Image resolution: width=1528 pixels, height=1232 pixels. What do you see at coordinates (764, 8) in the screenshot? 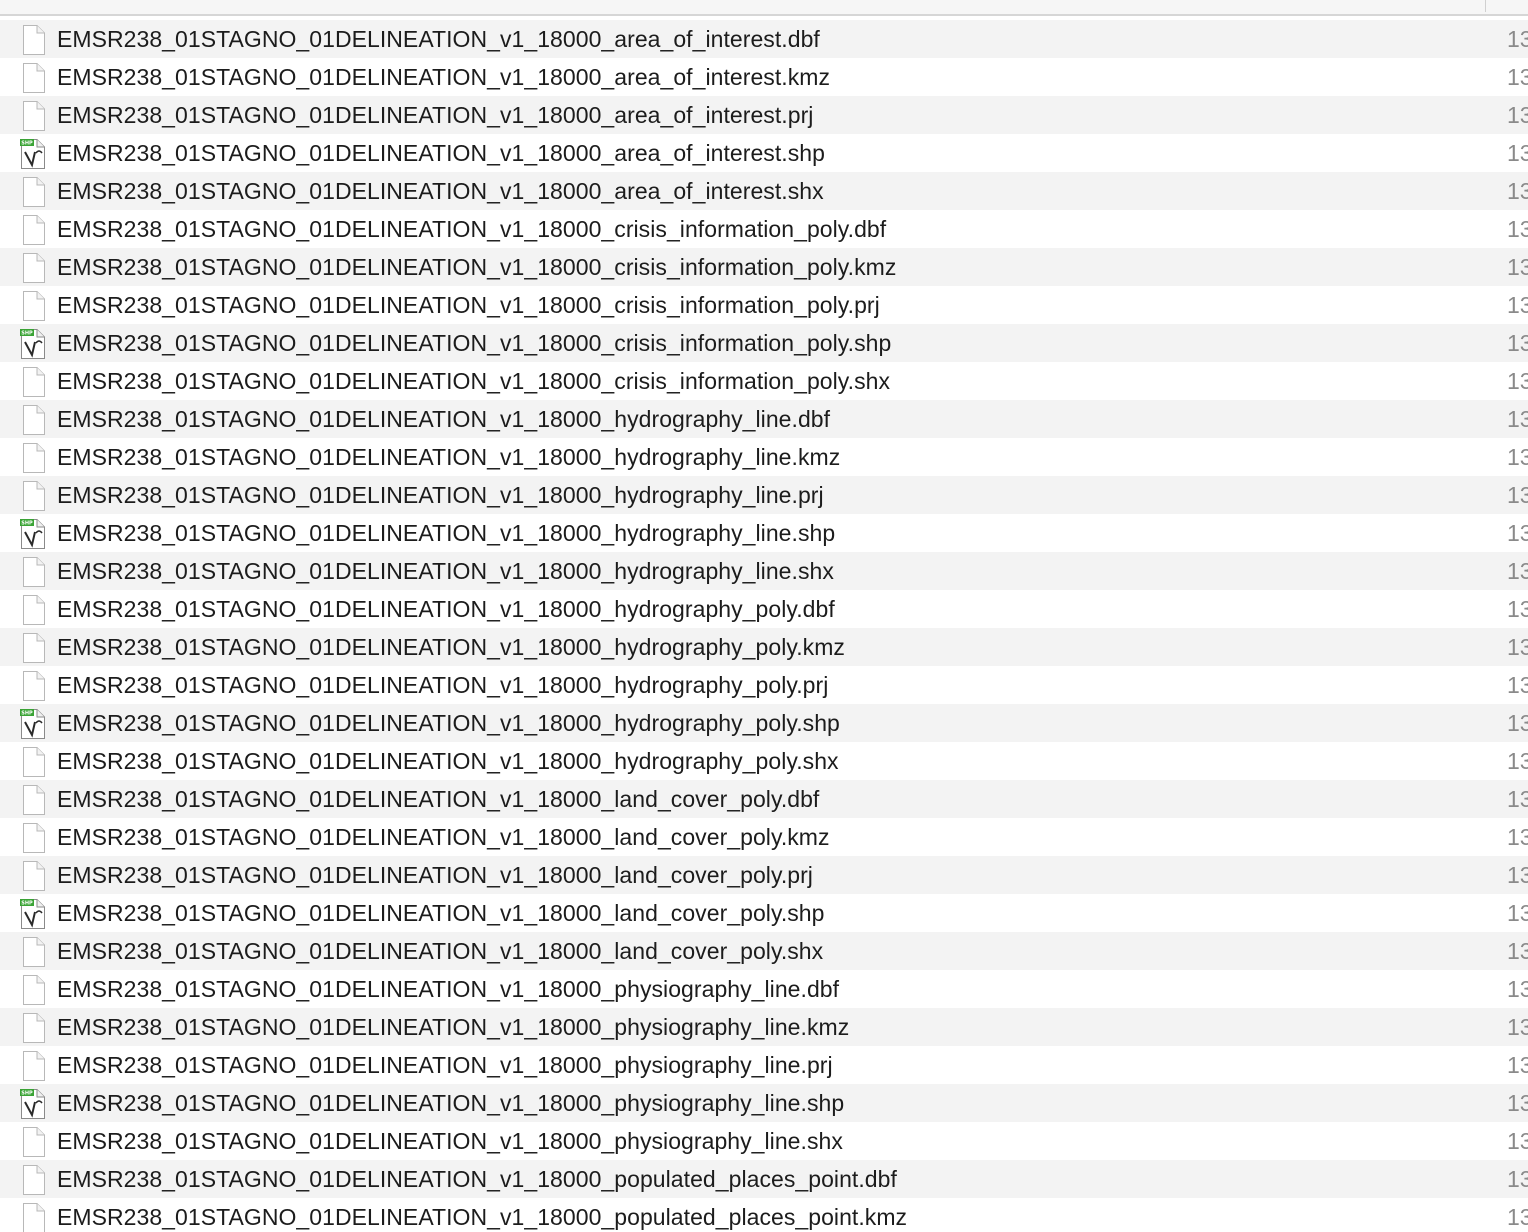
I see `column-header-bar` at bounding box center [764, 8].